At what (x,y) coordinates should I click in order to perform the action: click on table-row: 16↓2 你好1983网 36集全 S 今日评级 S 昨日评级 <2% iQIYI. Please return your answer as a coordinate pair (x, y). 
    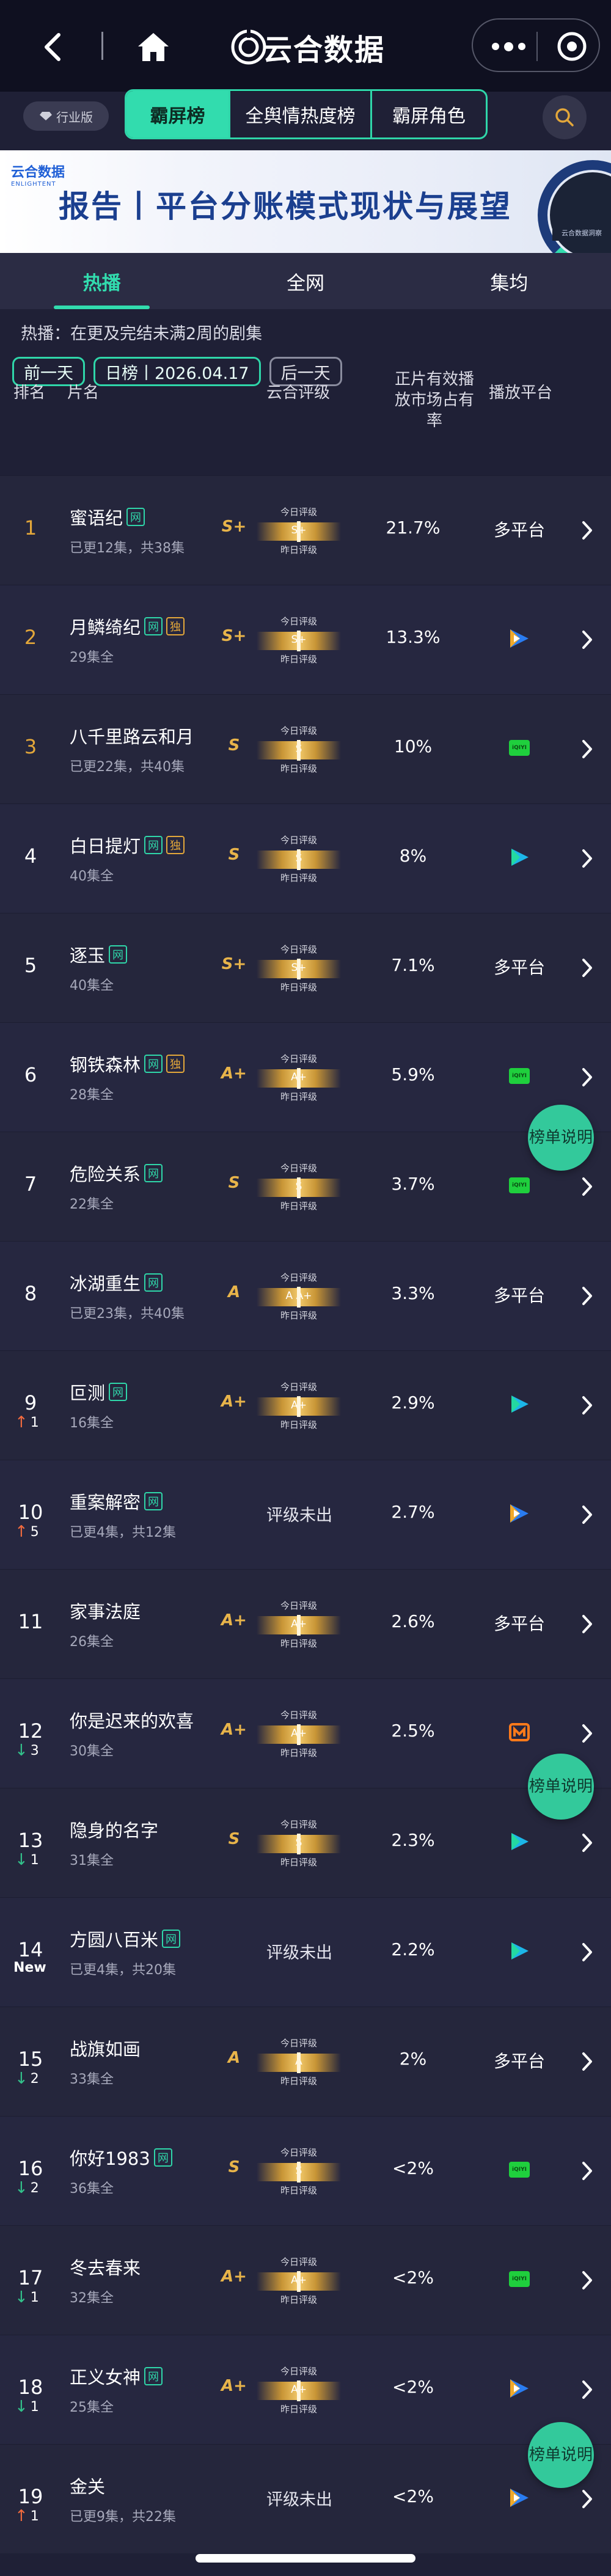
    Looking at the image, I should click on (305, 2170).